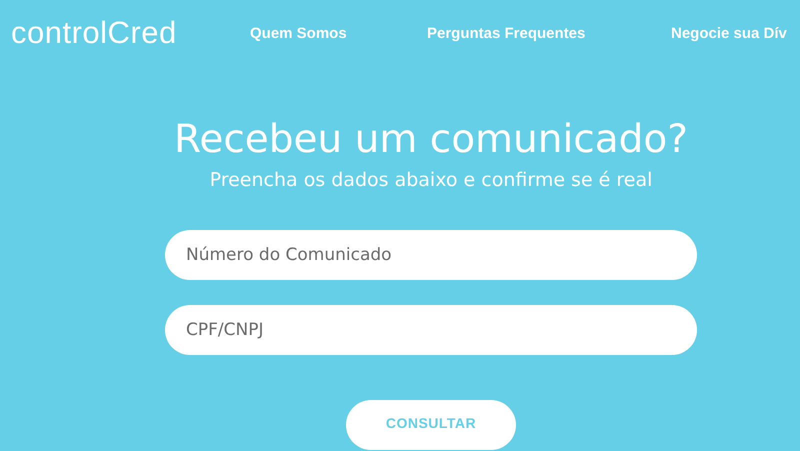  I want to click on nav-link: Negocie sua Dív, so click(729, 33).